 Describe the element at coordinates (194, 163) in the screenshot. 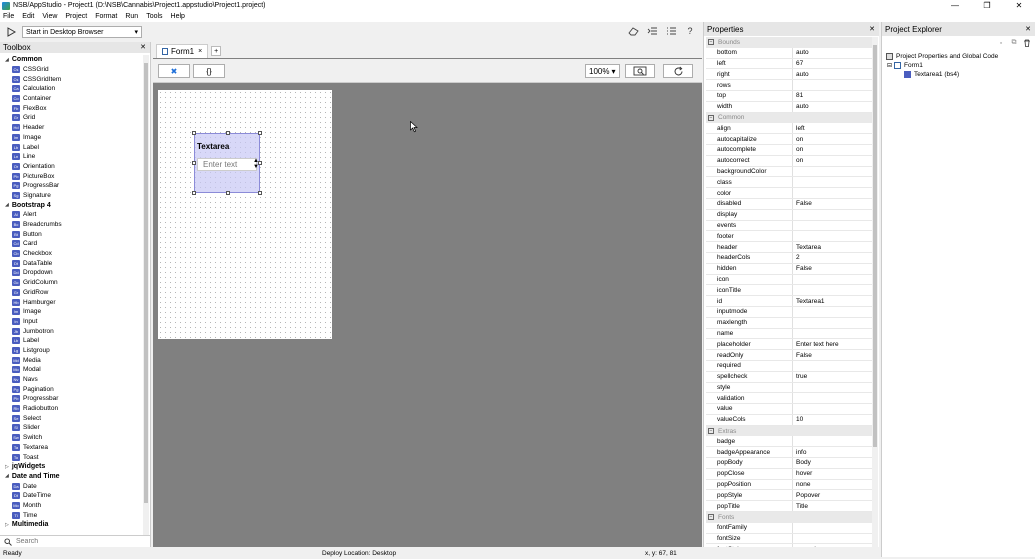

I see `resize-handle-w` at that location.